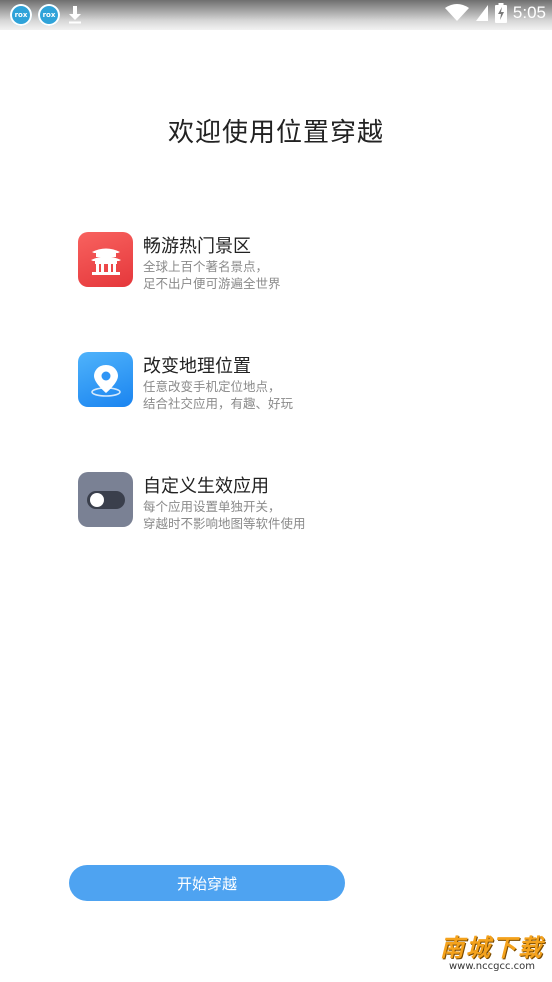 The height and width of the screenshot is (982, 552). What do you see at coordinates (500, 13) in the screenshot?
I see `battery-charging-icon` at bounding box center [500, 13].